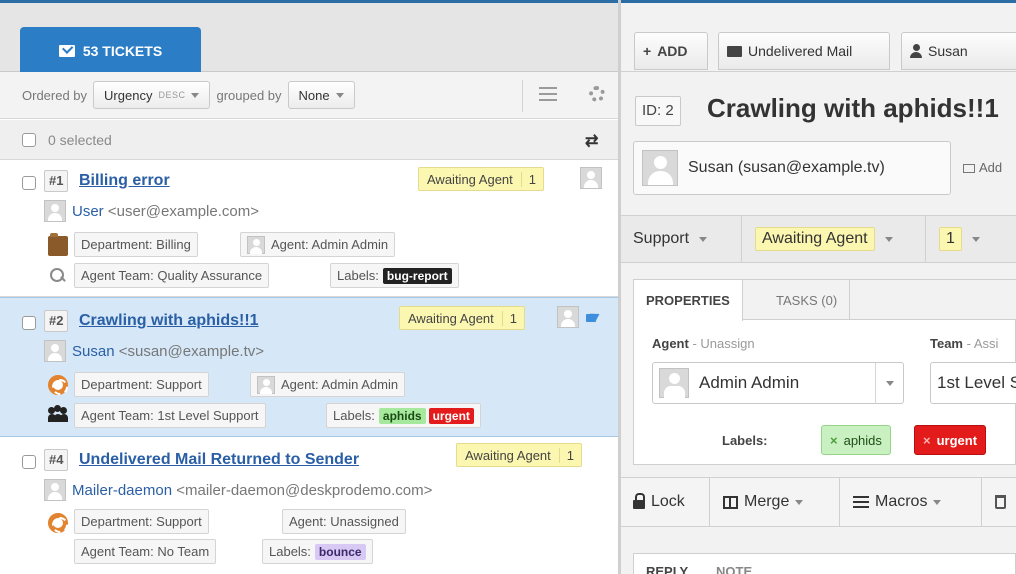 The width and height of the screenshot is (1016, 574). Describe the element at coordinates (124, 181) in the screenshot. I see `ticket-subject-link: Billing error` at that location.